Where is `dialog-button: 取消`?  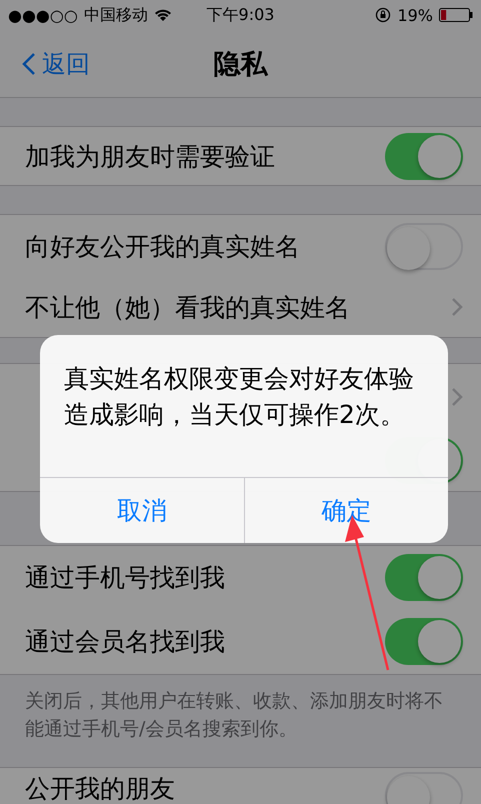 dialog-button: 取消 is located at coordinates (142, 510).